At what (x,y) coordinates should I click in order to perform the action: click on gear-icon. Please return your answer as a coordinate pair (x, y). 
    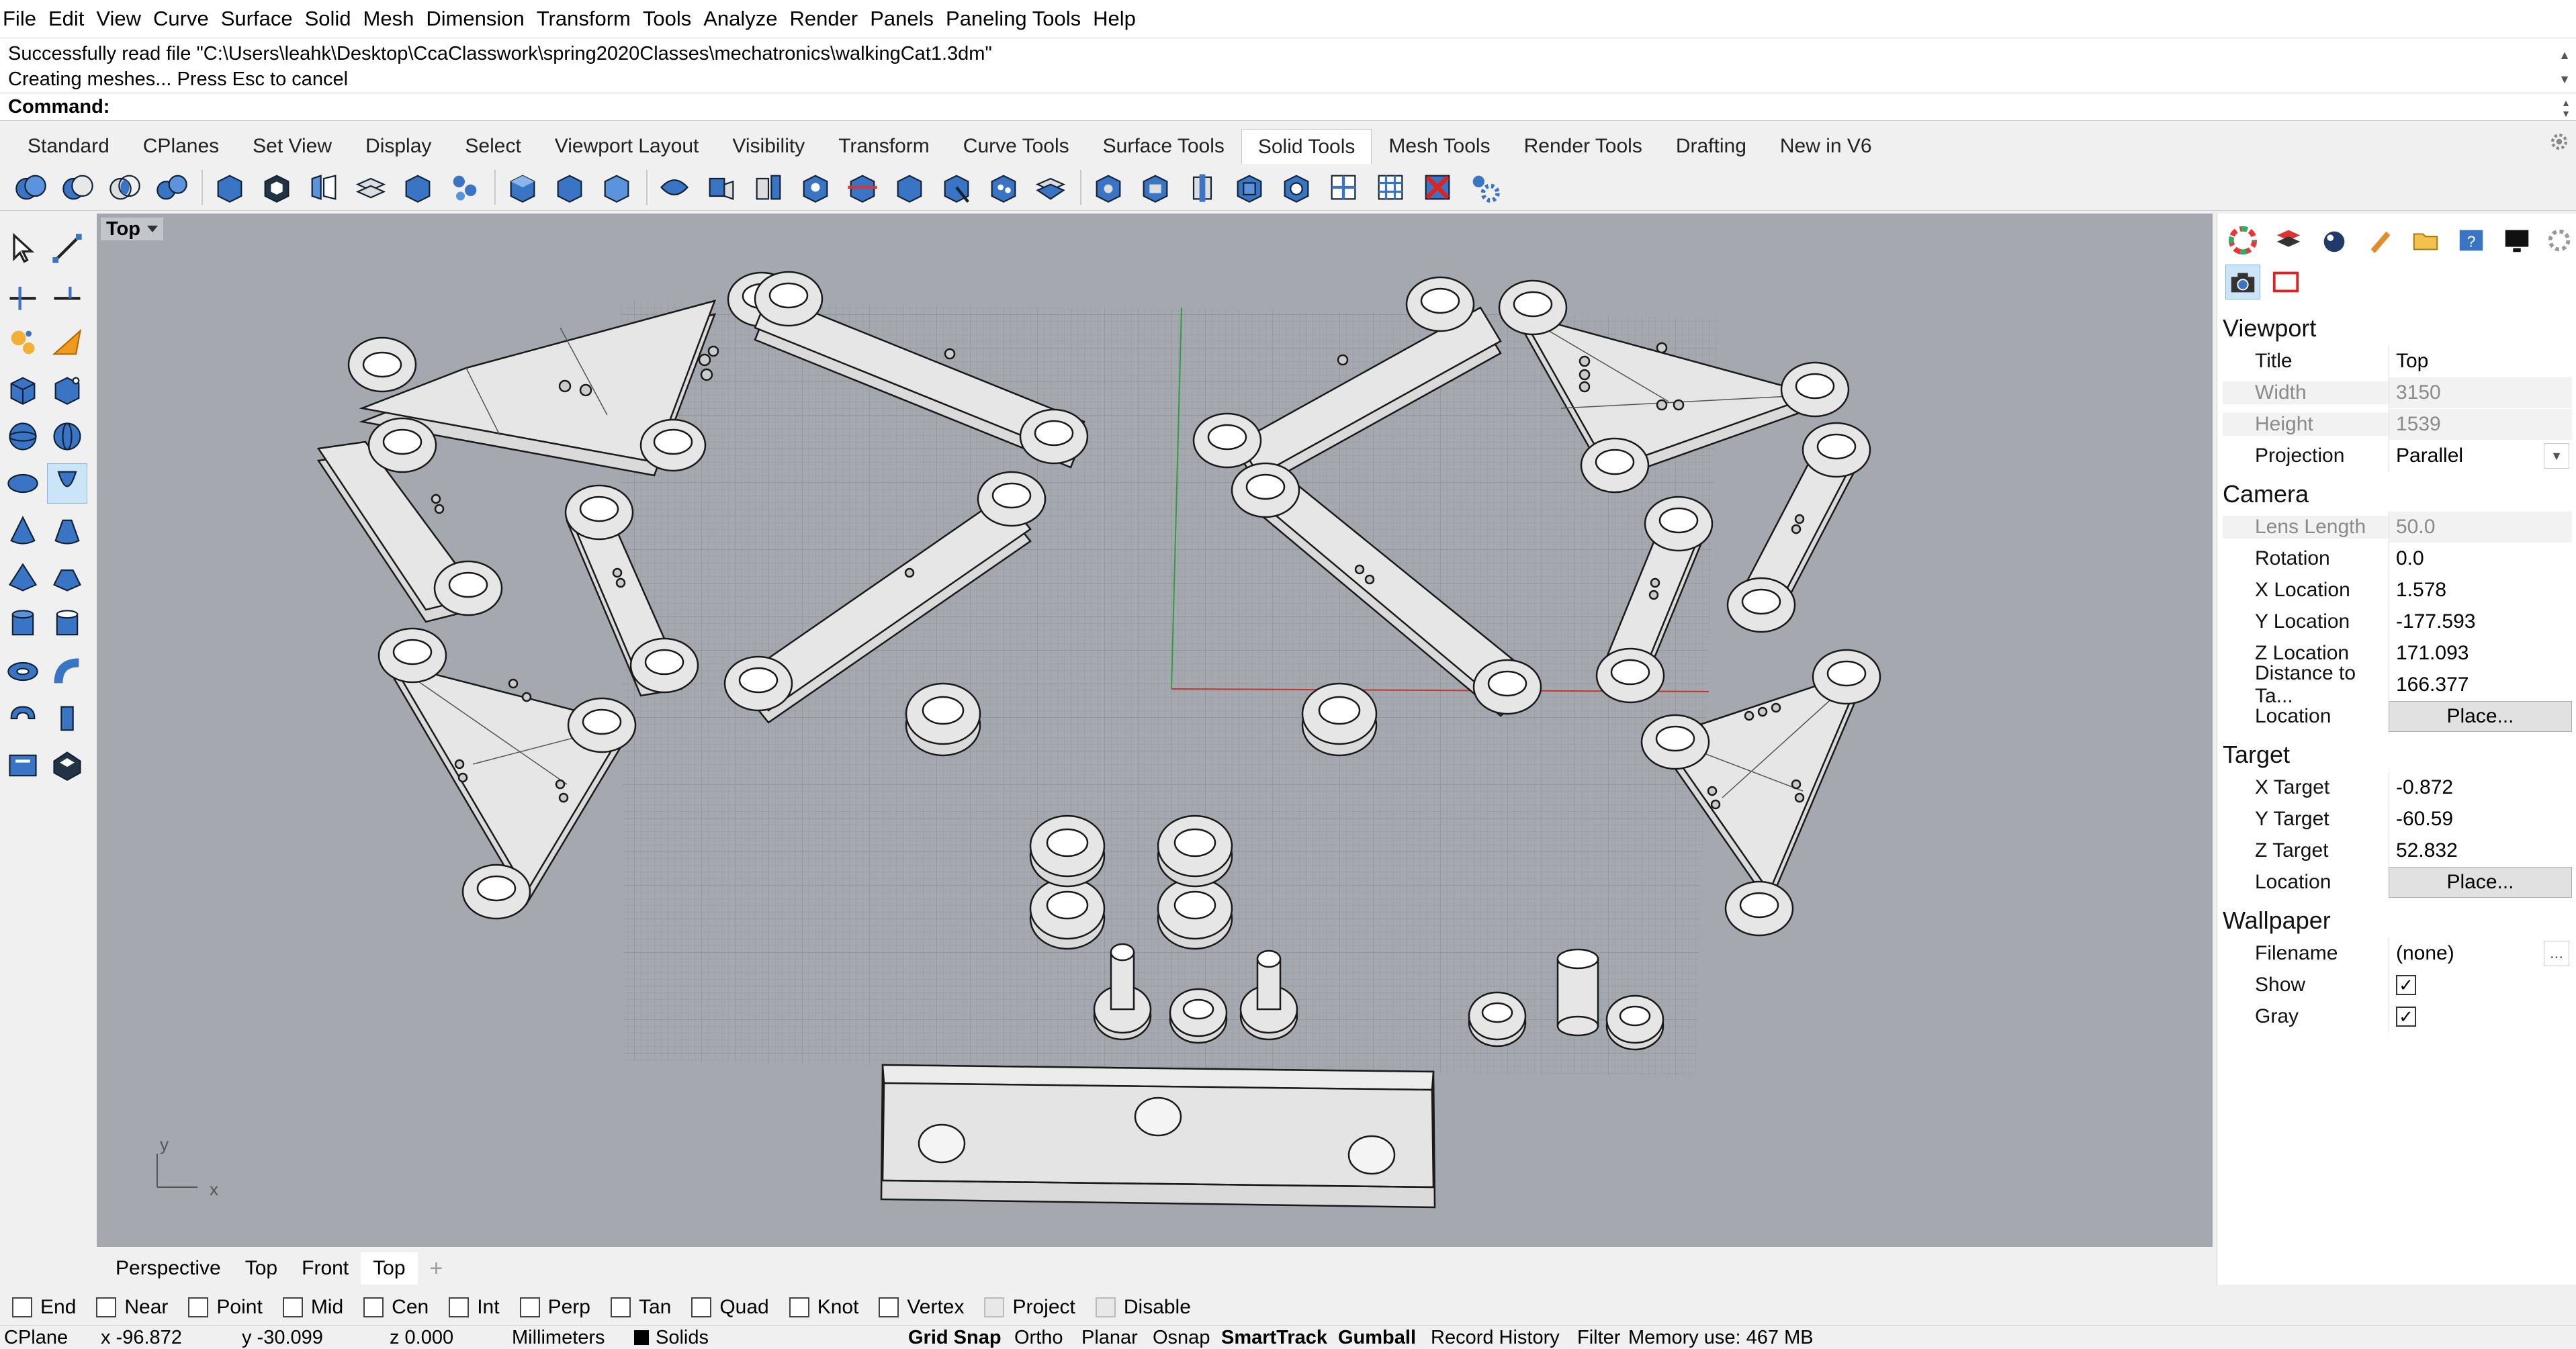
    Looking at the image, I should click on (2560, 141).